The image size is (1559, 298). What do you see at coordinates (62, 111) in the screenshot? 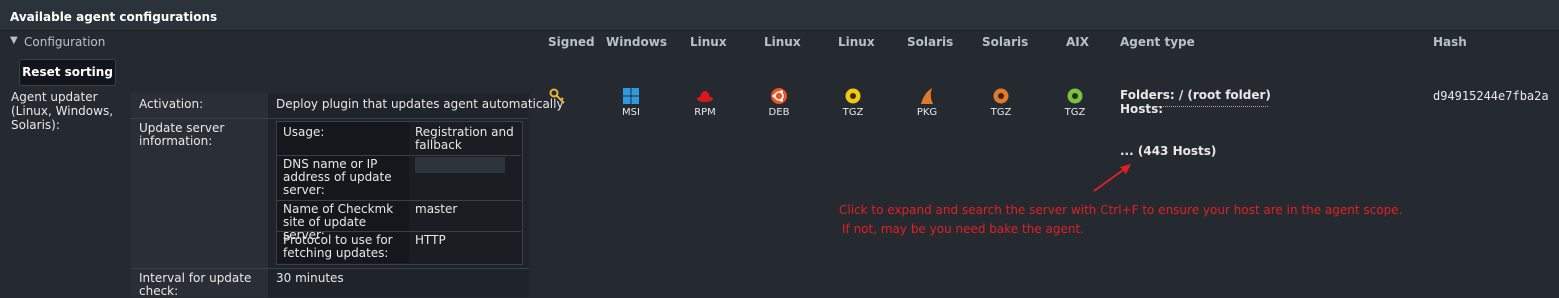
I see `agent-updater-label: Agent updater (Linux, Windows, Solaris):` at bounding box center [62, 111].